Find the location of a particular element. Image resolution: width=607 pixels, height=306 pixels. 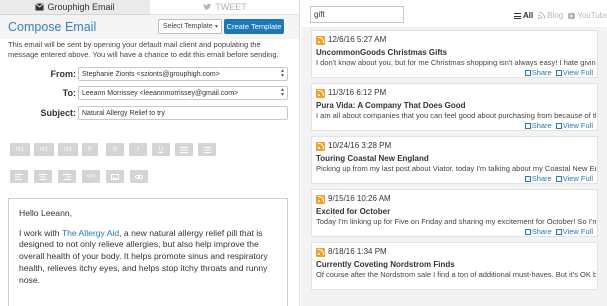

numbered-list-button is located at coordinates (207, 149).